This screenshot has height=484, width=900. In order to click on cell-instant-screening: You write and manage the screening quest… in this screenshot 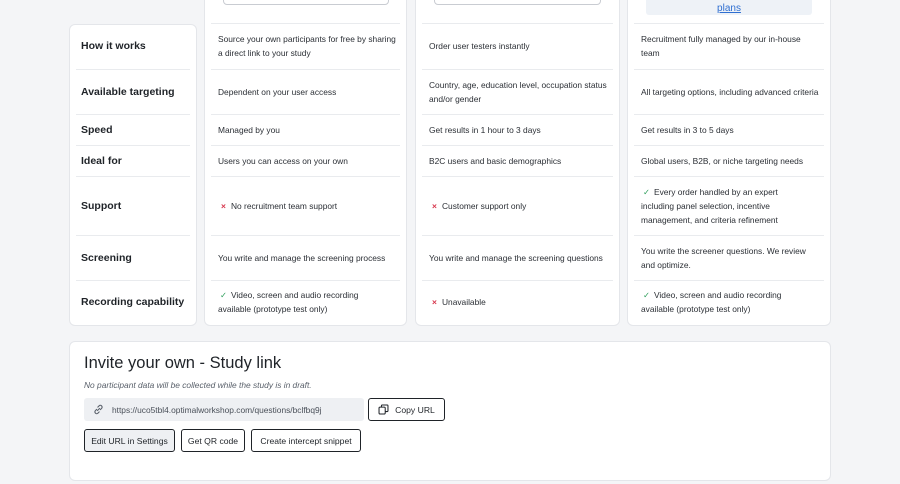, I will do `click(516, 257)`.